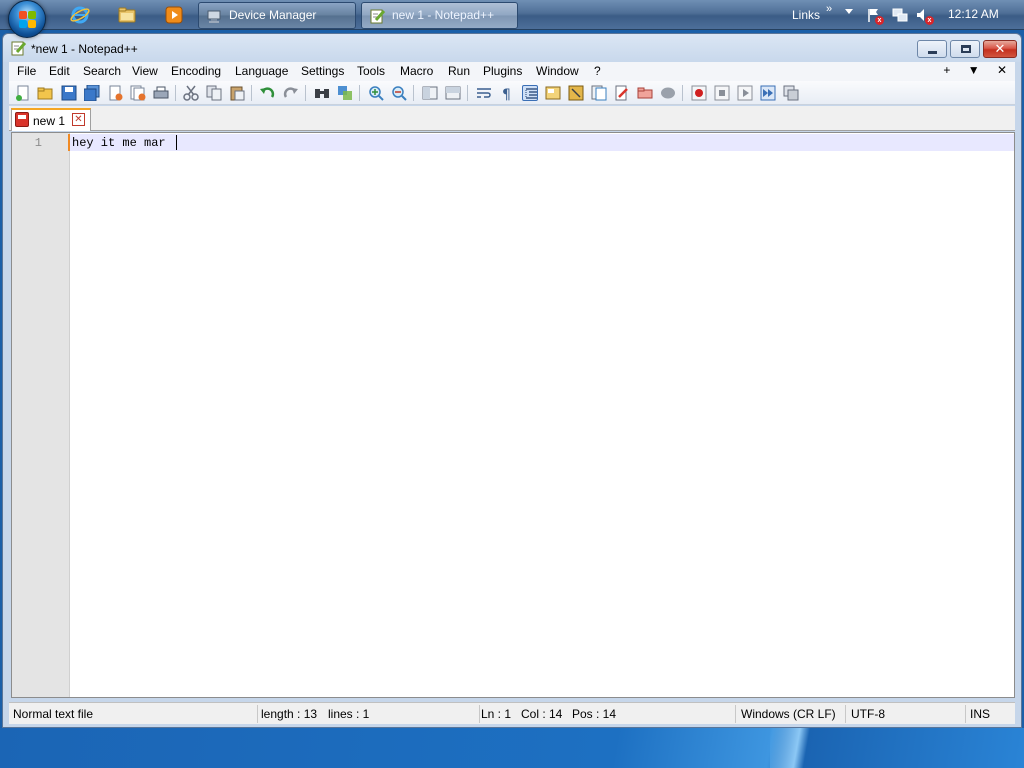  I want to click on replace-icon, so click(345, 93).